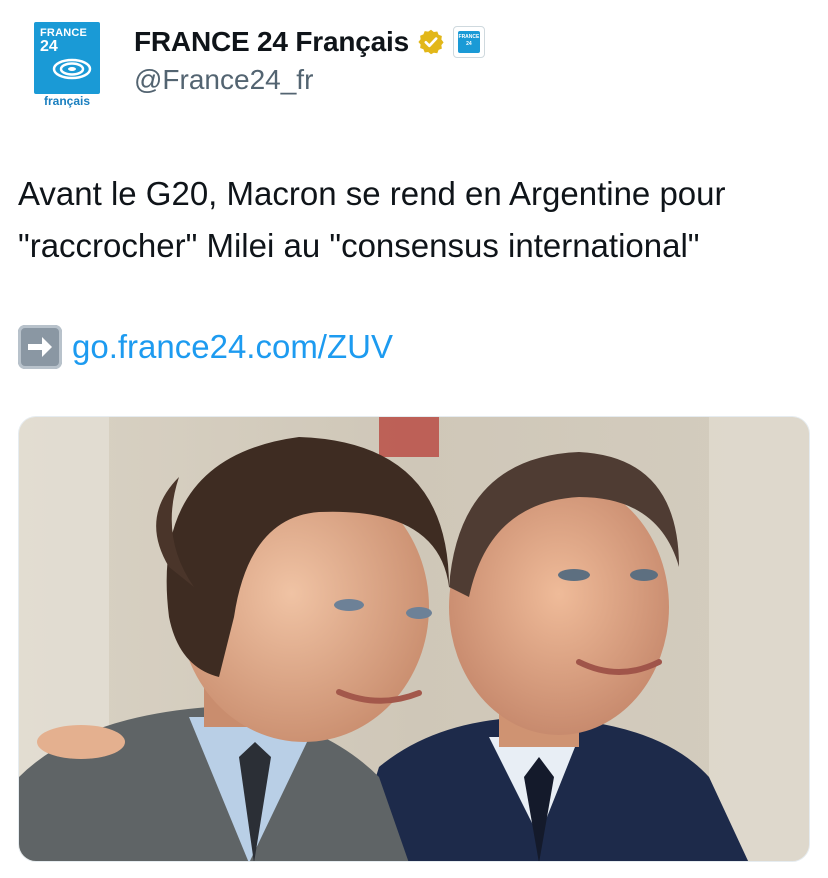 This screenshot has height=878, width=828. What do you see at coordinates (67, 101) in the screenshot?
I see `logo-language-label: français` at bounding box center [67, 101].